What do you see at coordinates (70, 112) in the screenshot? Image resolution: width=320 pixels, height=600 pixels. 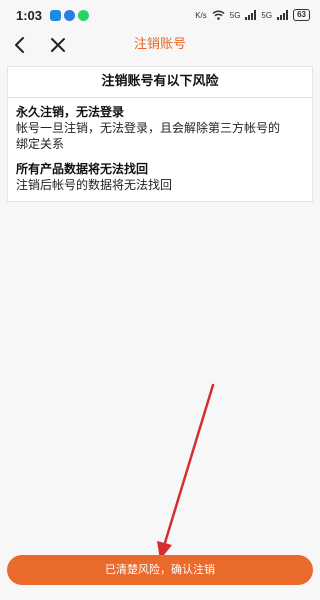 I see `risk-section-title: 永久注销，无法登录` at bounding box center [70, 112].